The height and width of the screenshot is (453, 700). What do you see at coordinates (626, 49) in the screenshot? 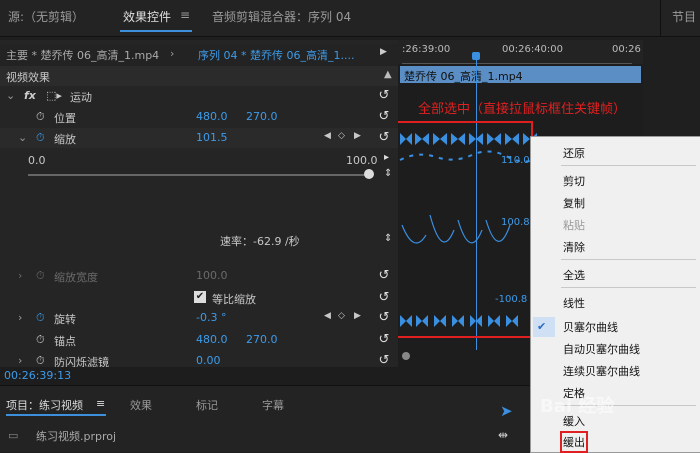
I see `ruler-time-3: 00:26` at bounding box center [626, 49].